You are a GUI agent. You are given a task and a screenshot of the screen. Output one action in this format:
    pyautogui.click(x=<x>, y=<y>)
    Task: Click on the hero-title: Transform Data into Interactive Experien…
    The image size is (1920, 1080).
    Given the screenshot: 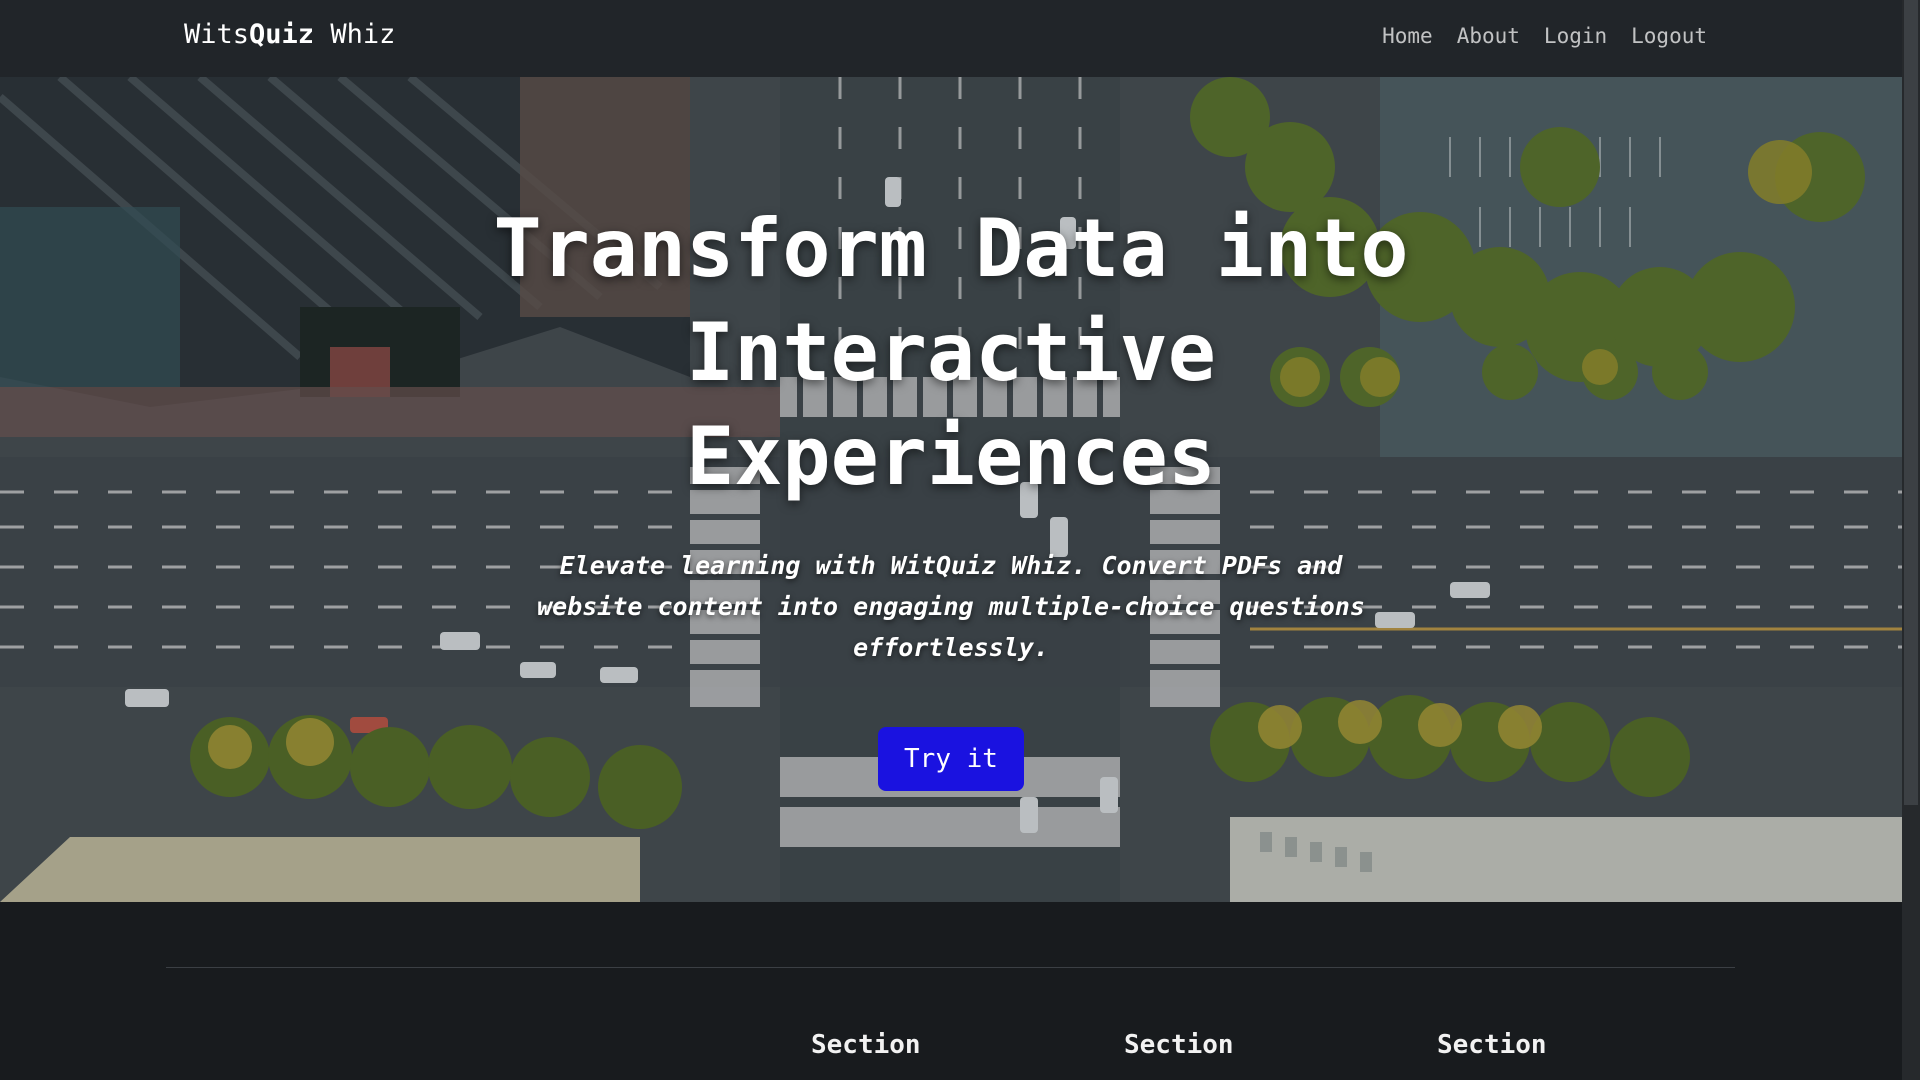 What is the action you would take?
    pyautogui.click(x=951, y=352)
    